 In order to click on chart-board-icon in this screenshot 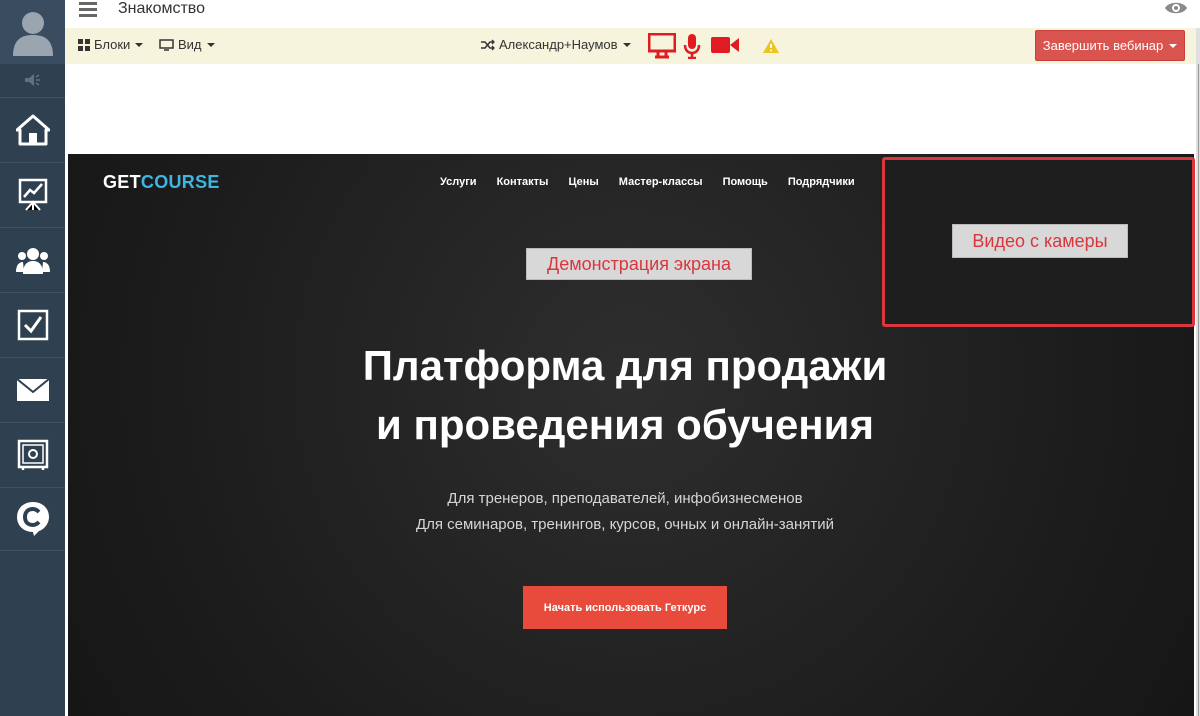, I will do `click(32, 194)`.